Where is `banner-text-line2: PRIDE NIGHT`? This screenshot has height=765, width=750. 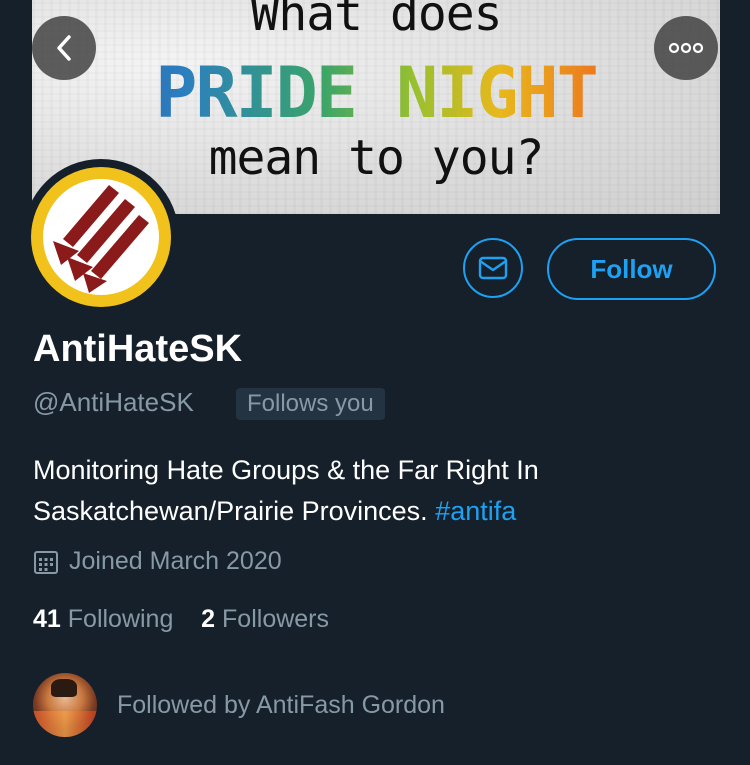 banner-text-line2: PRIDE NIGHT is located at coordinates (376, 93).